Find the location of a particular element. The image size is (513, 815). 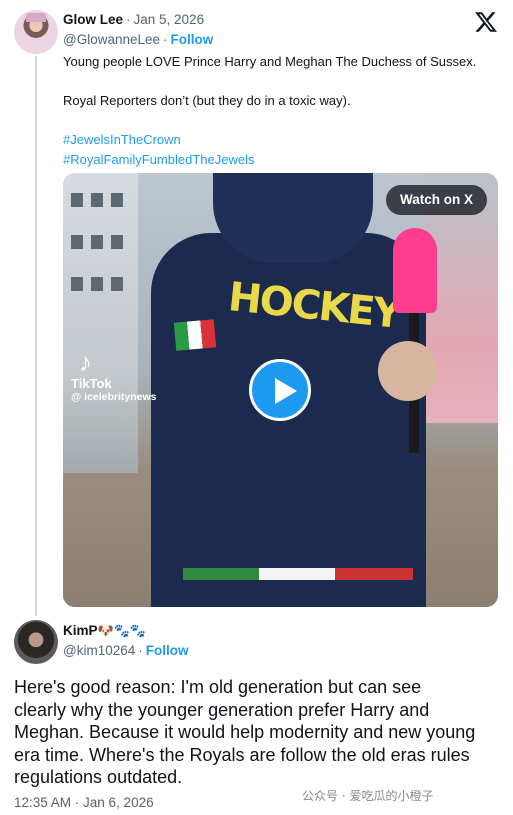

handle-row: @GlowanneLee · Follow is located at coordinates (138, 39).